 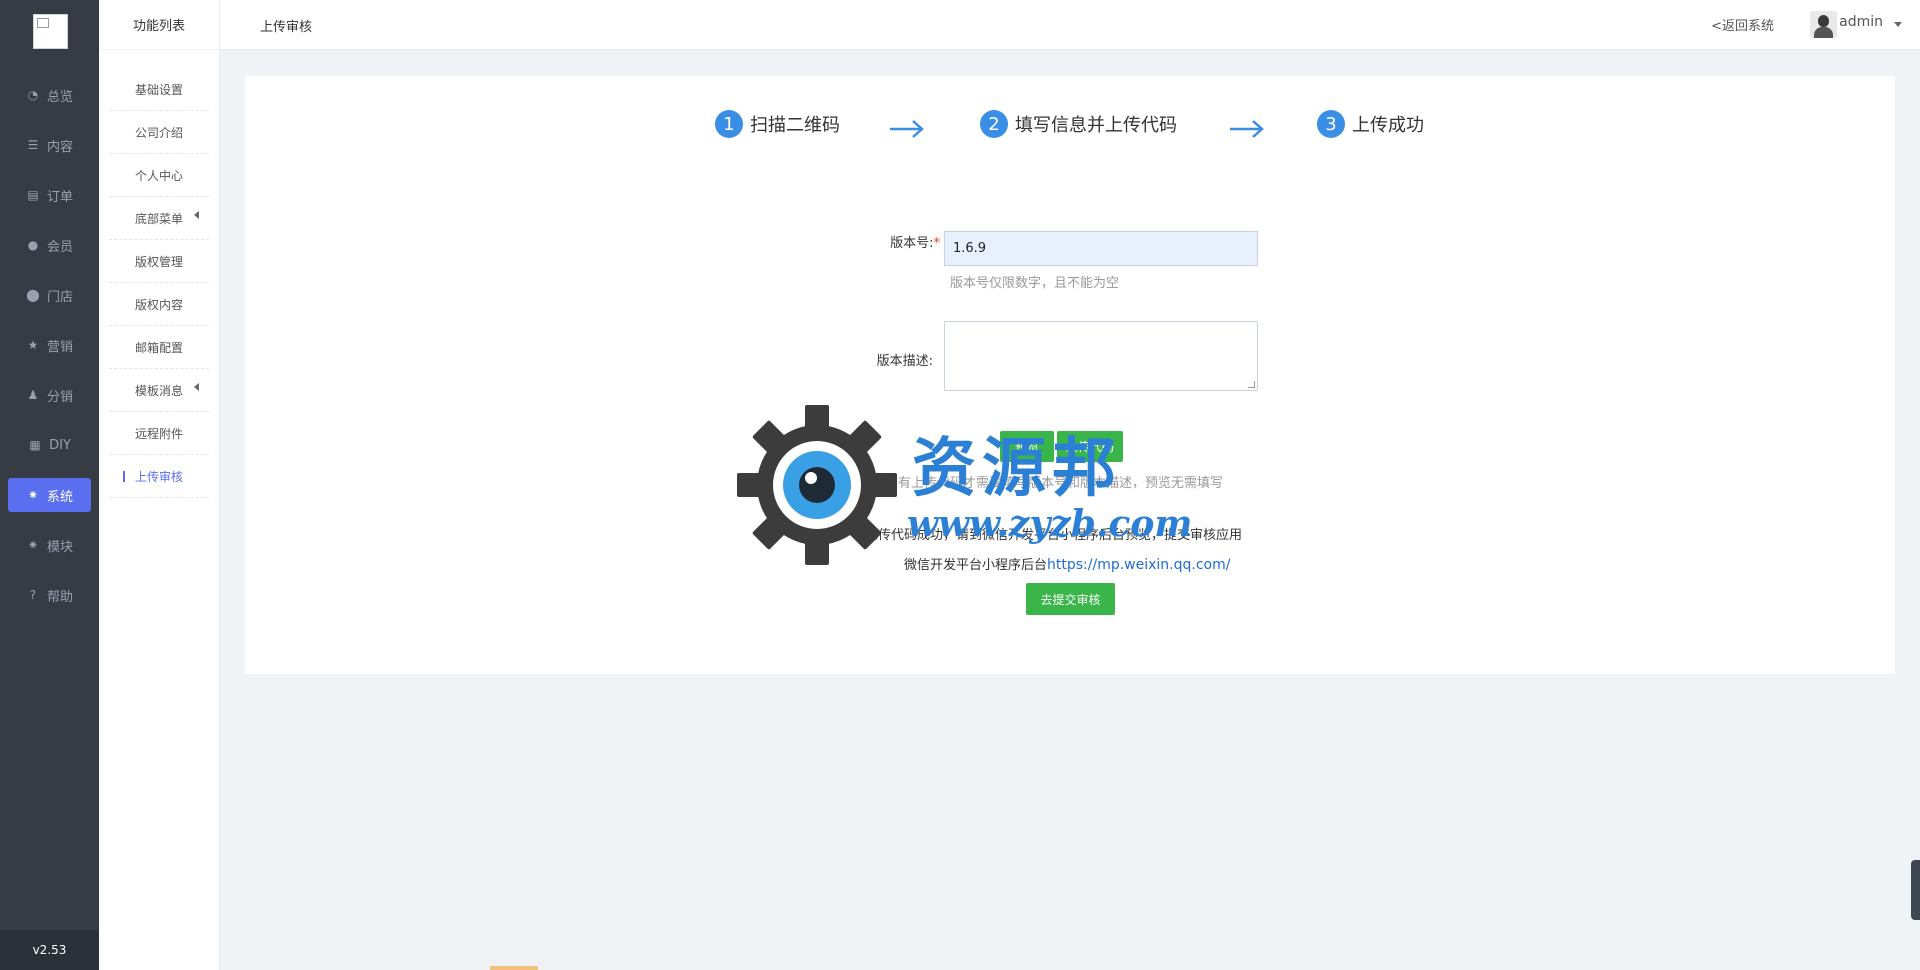 What do you see at coordinates (33, 245) in the screenshot?
I see `user-icon: ●` at bounding box center [33, 245].